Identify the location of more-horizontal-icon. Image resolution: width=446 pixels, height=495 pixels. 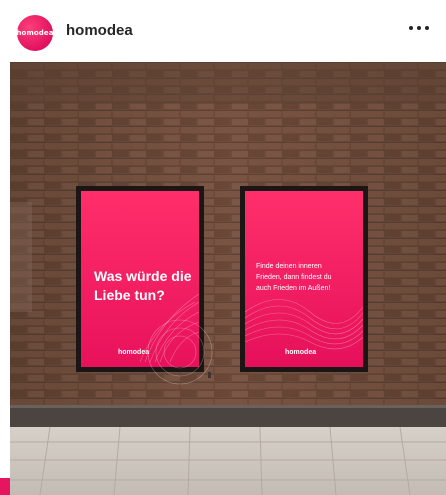
(419, 28).